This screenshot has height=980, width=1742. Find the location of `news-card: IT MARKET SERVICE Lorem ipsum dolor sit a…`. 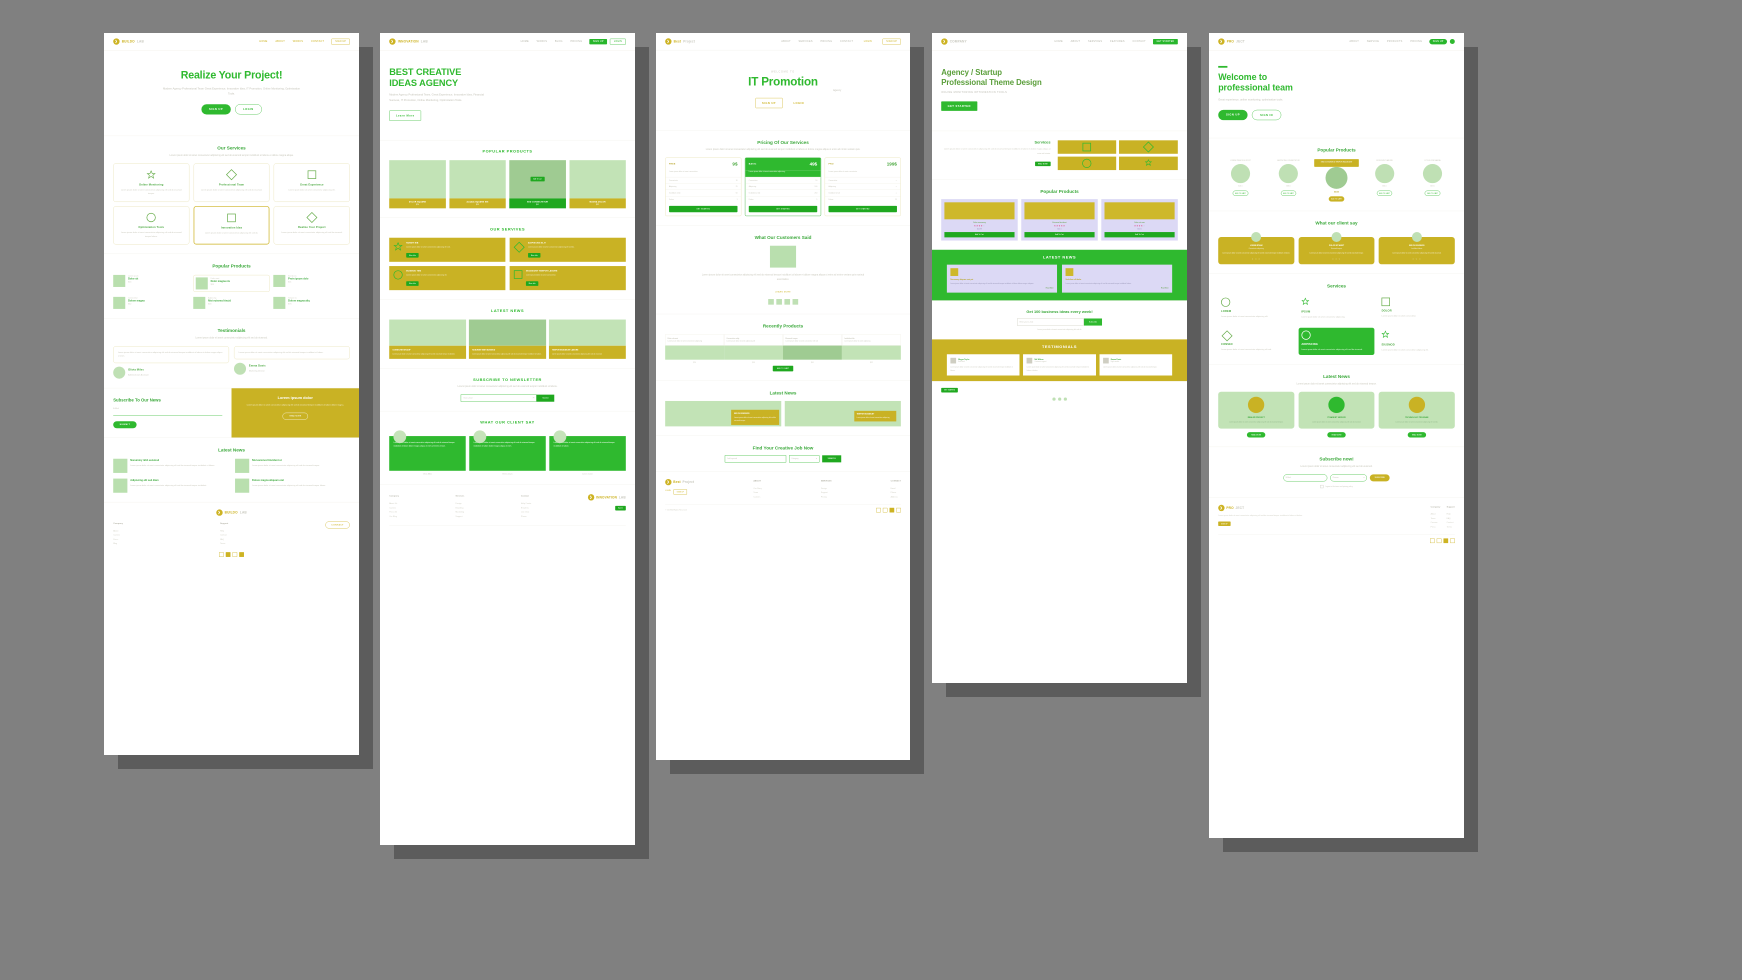

news-card: IT MARKET SERVICE Lorem ipsum dolor sit a… is located at coordinates (1336, 414).